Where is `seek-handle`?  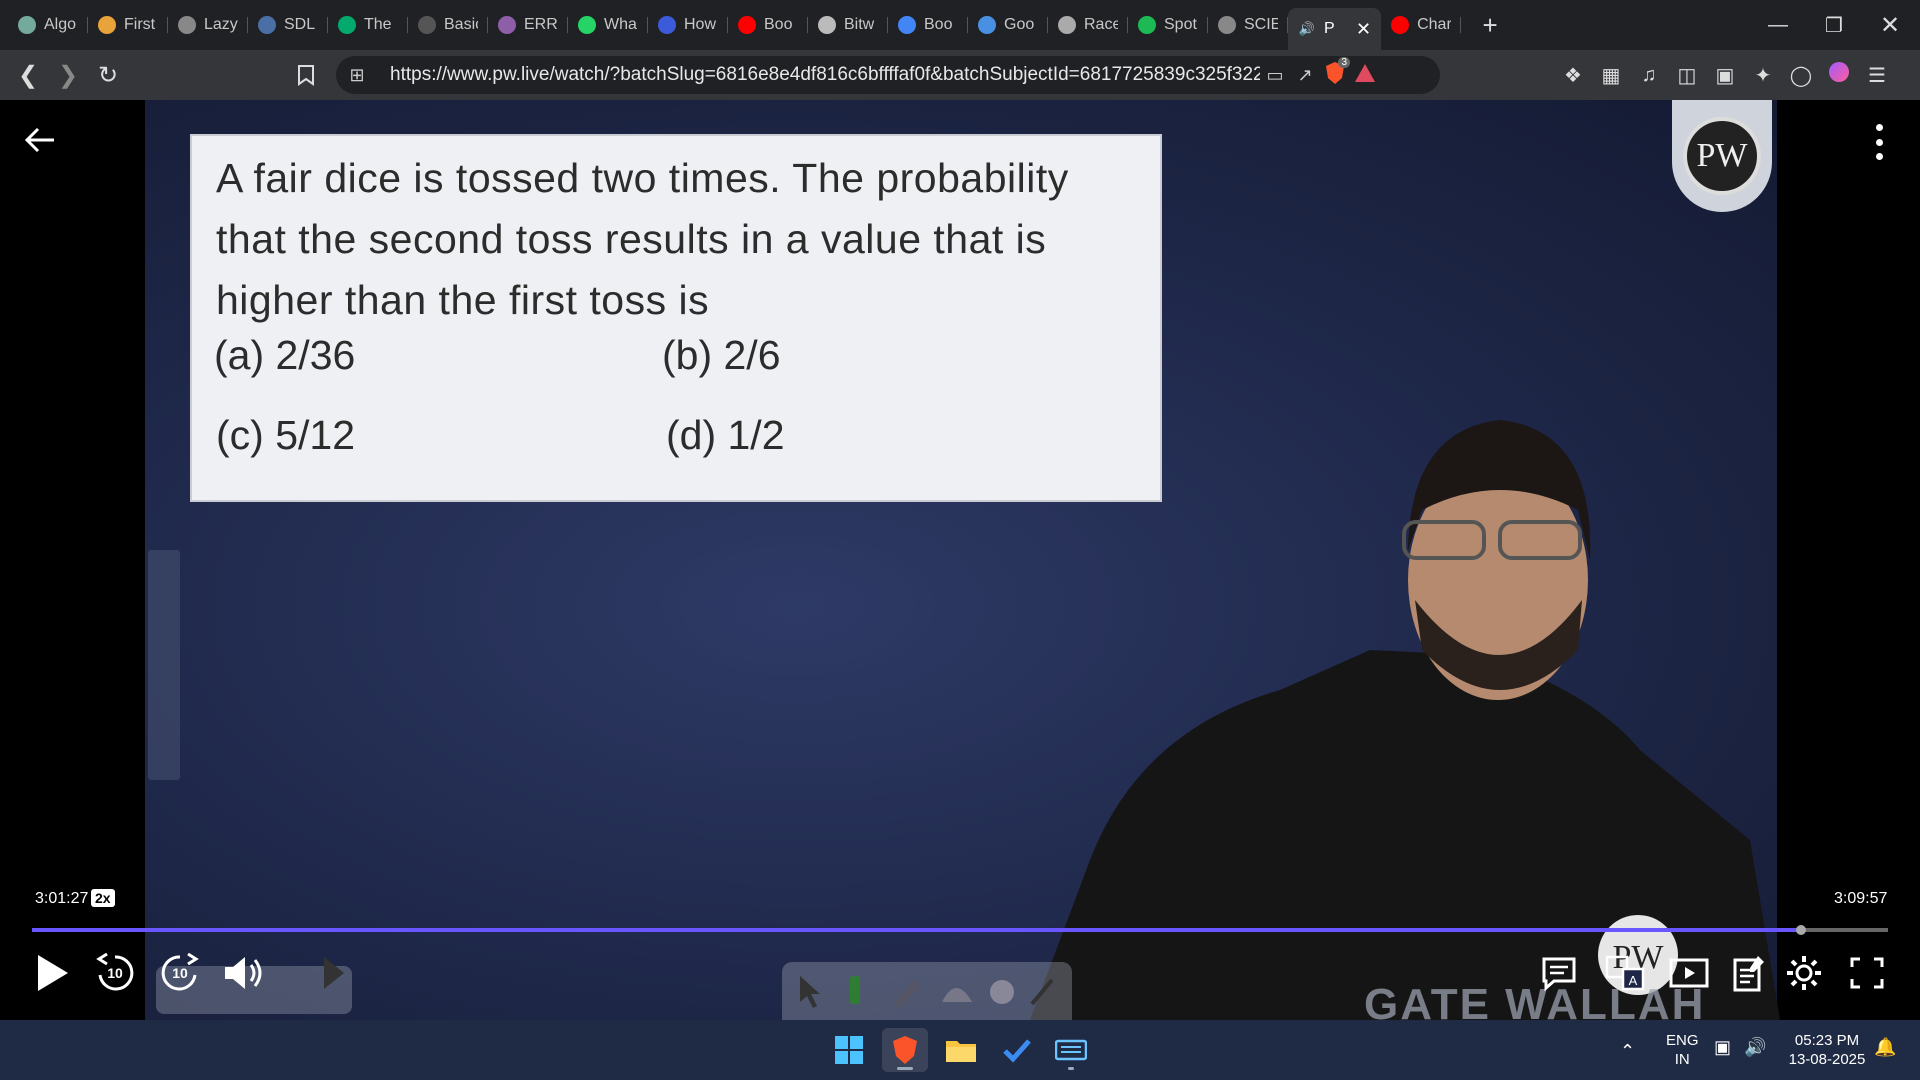 seek-handle is located at coordinates (1801, 930).